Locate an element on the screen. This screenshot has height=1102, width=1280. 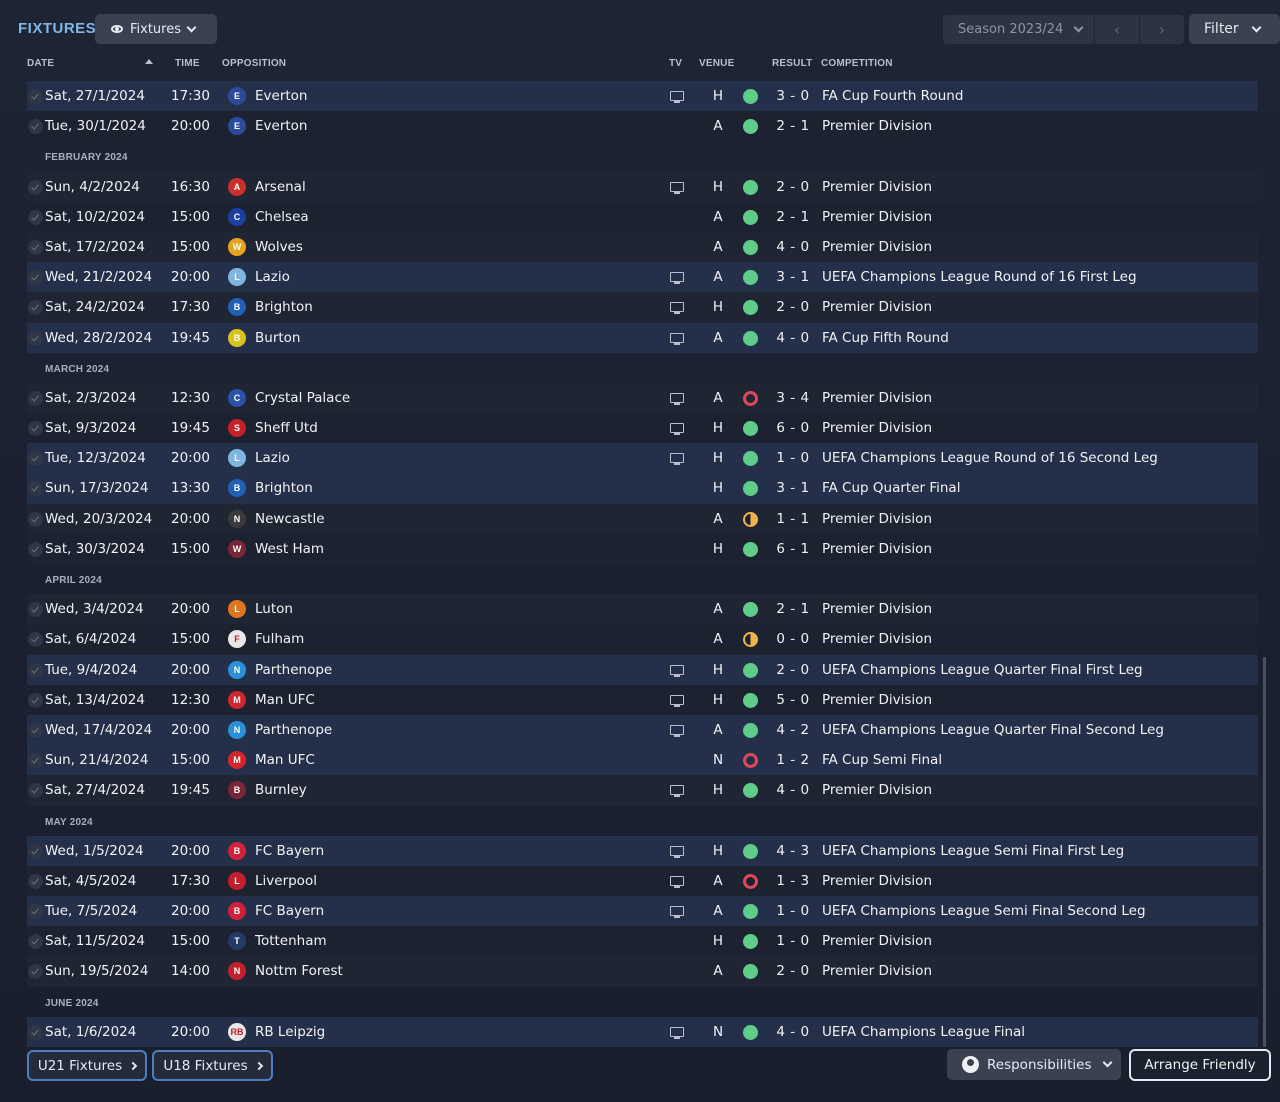
match-result: 1 - 1 is located at coordinates (793, 519).